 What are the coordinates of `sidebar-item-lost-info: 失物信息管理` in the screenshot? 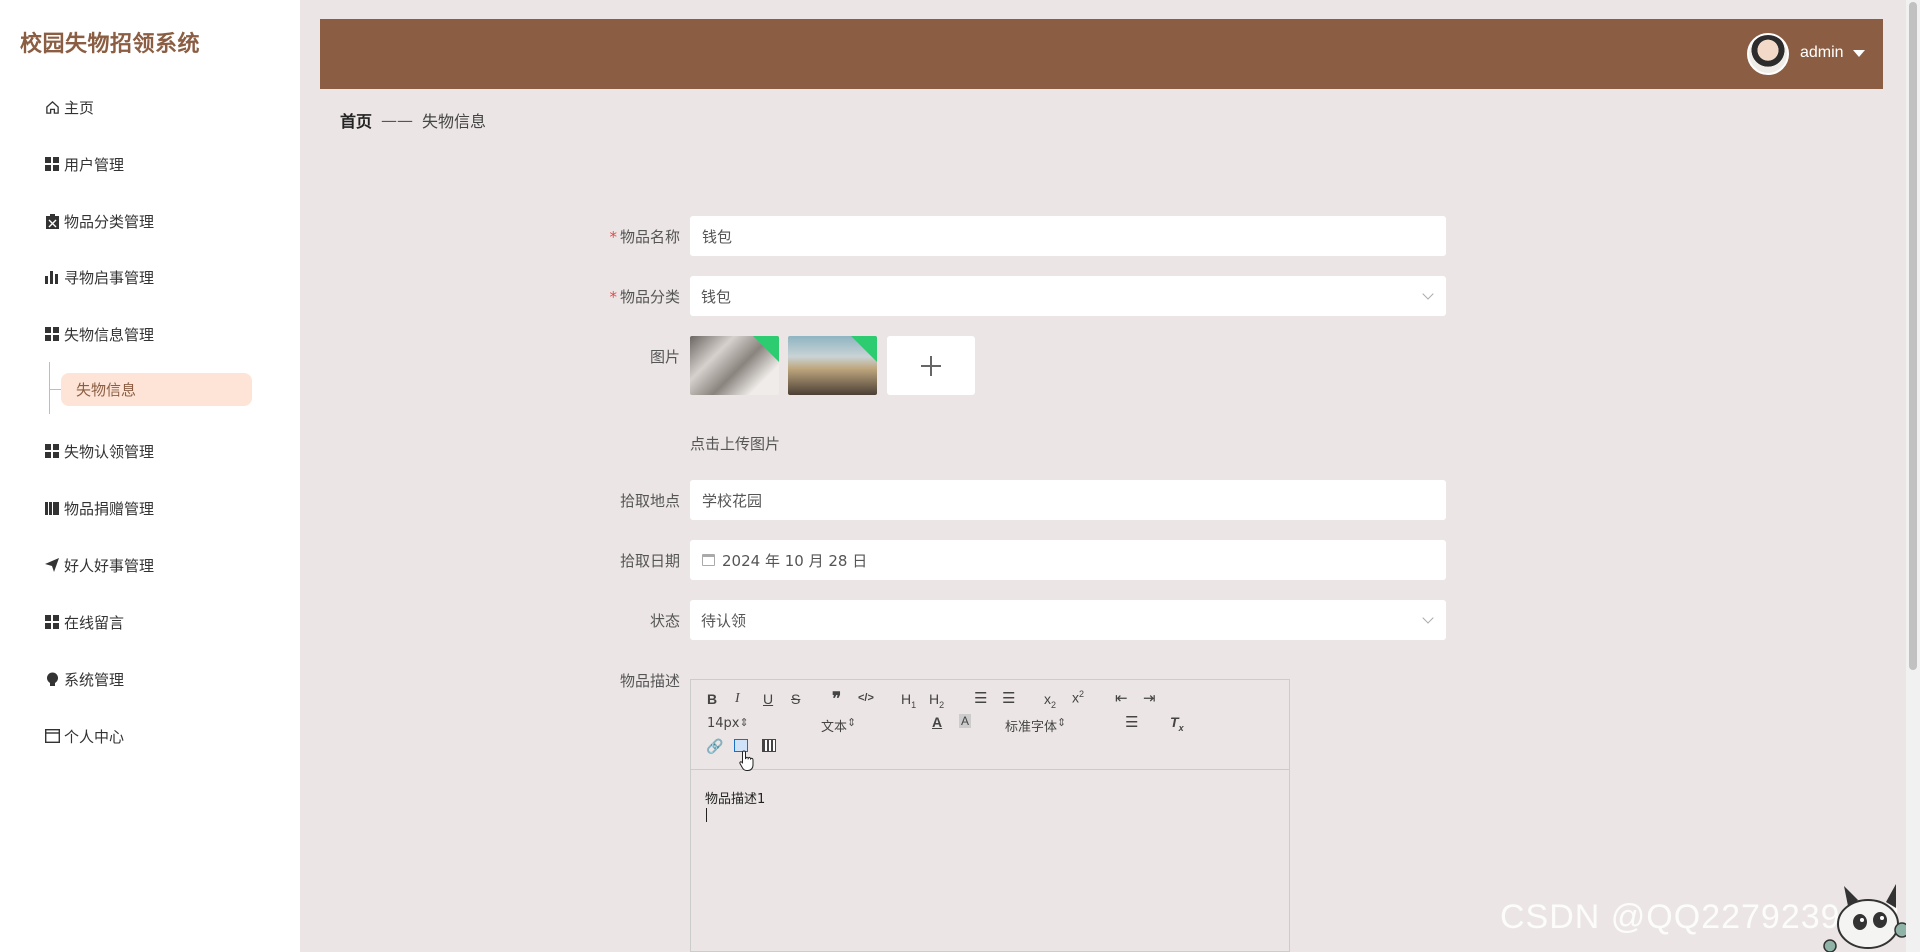 It's located at (99, 334).